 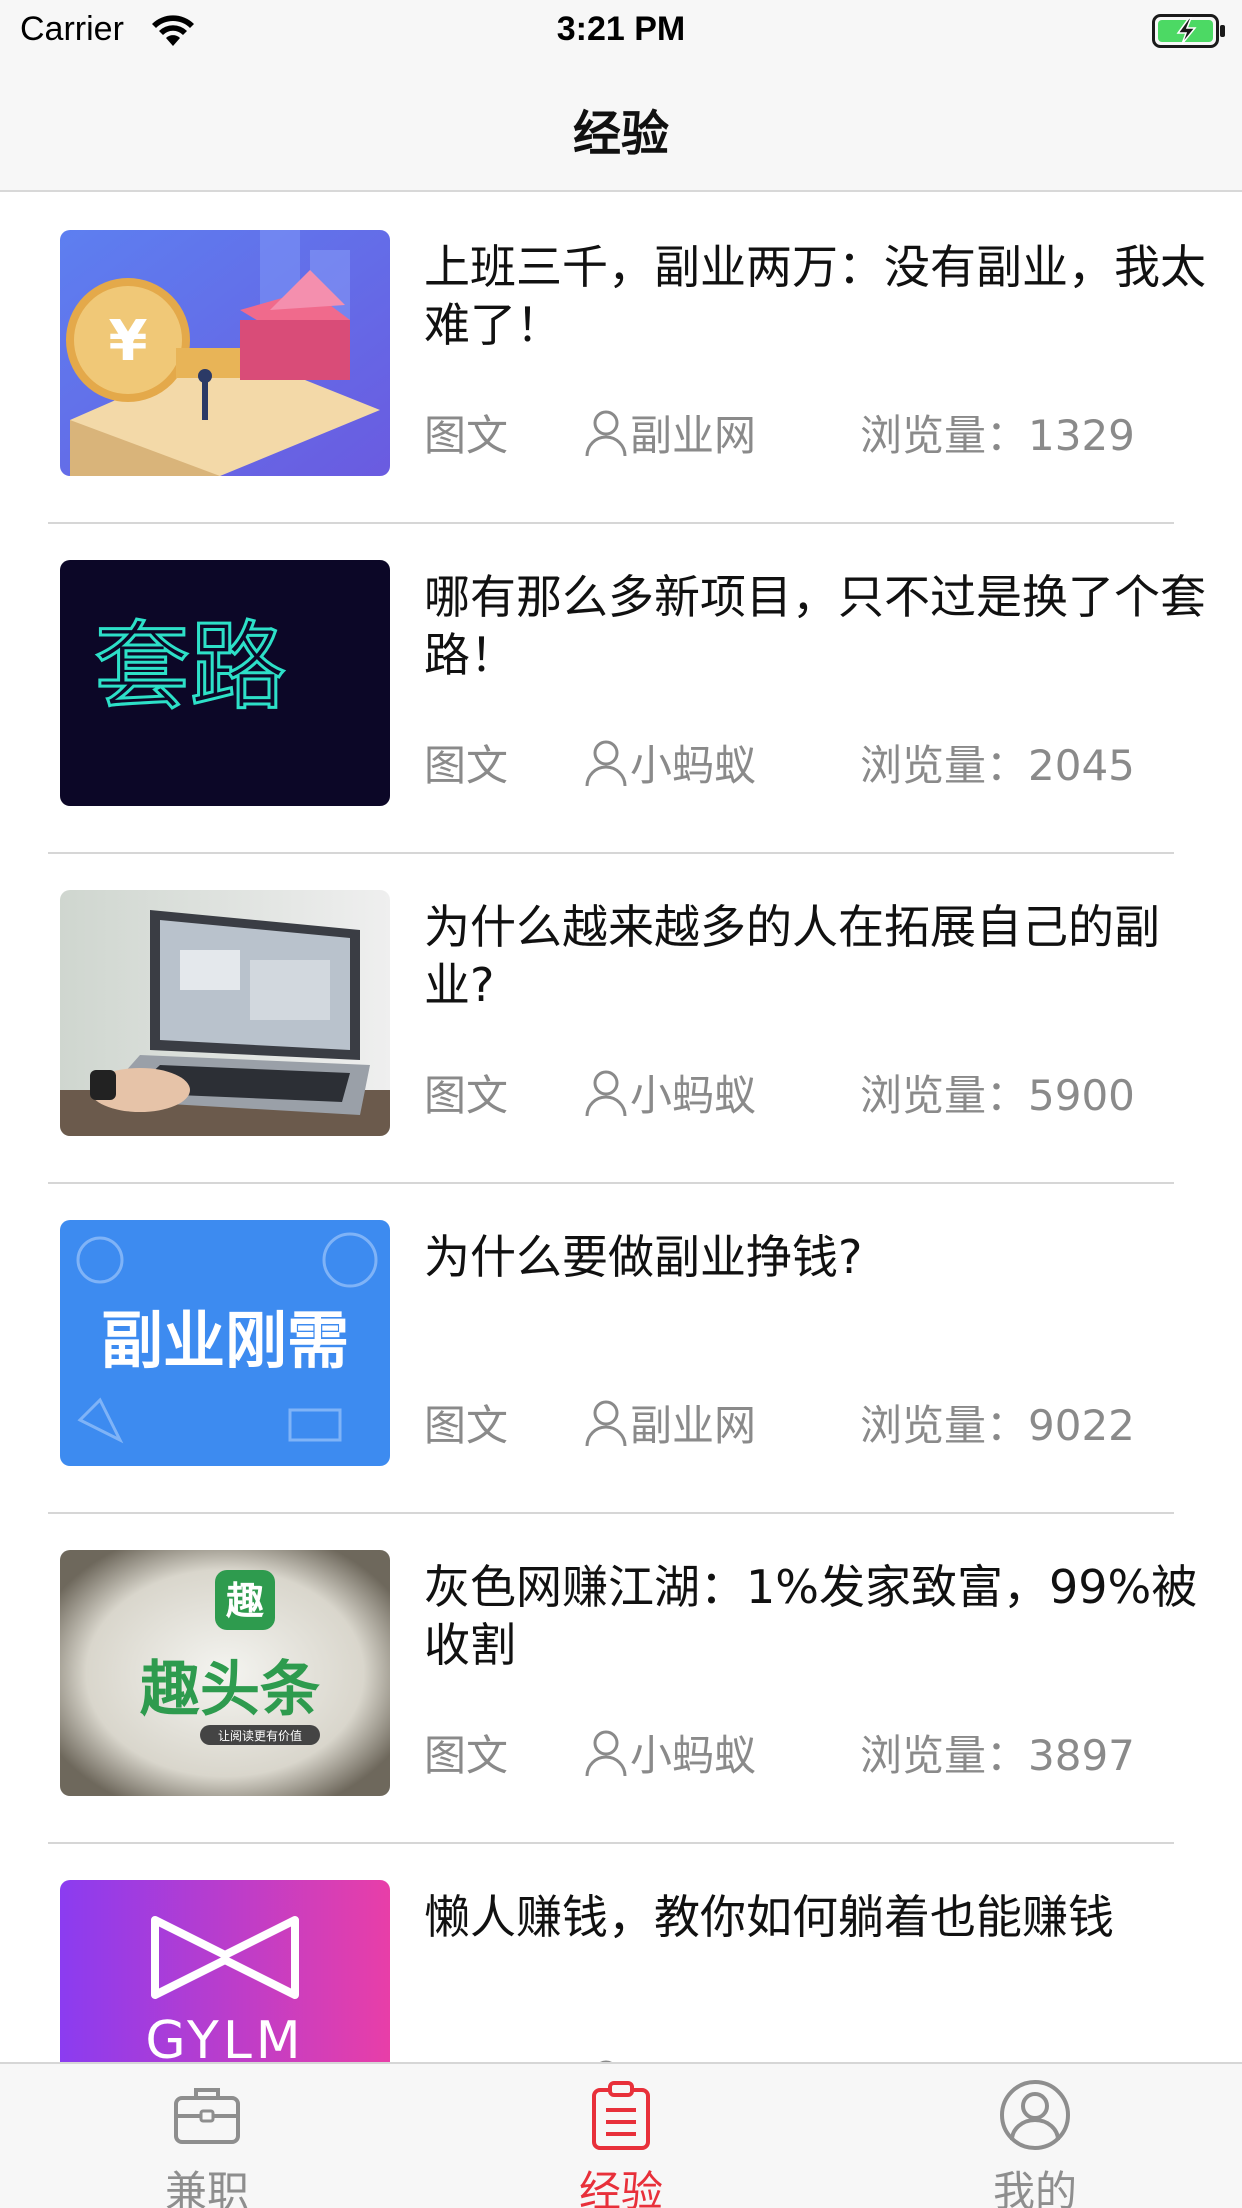 What do you see at coordinates (1034, 2187) in the screenshot?
I see `tab-label: 我的` at bounding box center [1034, 2187].